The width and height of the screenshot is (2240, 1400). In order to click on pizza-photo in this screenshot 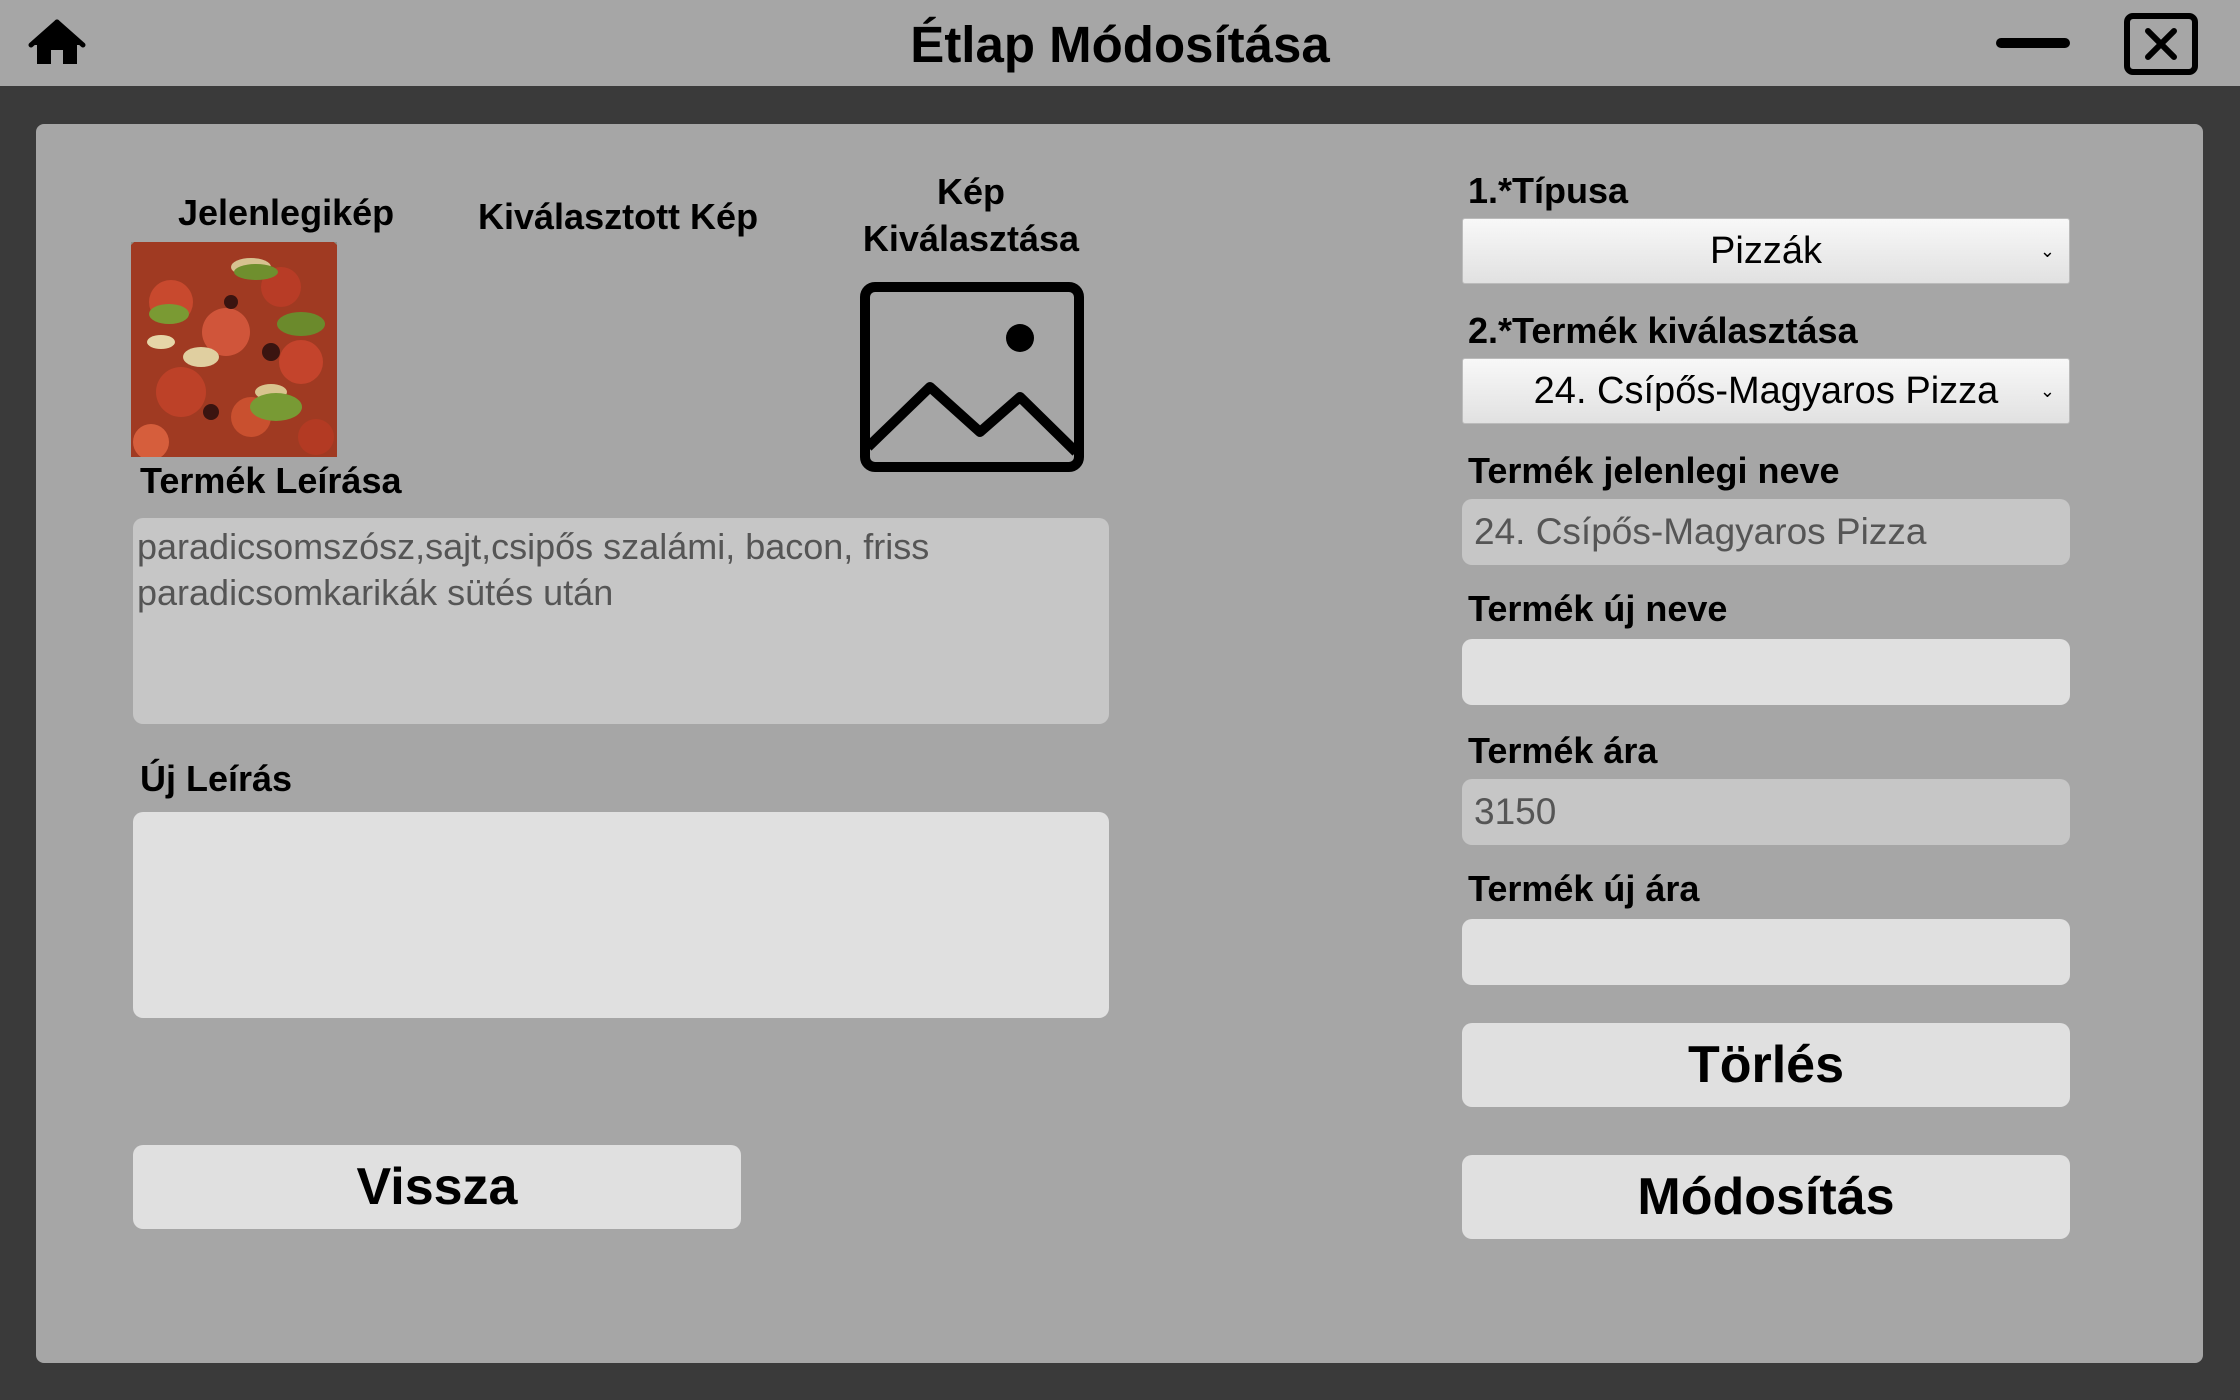, I will do `click(234, 349)`.